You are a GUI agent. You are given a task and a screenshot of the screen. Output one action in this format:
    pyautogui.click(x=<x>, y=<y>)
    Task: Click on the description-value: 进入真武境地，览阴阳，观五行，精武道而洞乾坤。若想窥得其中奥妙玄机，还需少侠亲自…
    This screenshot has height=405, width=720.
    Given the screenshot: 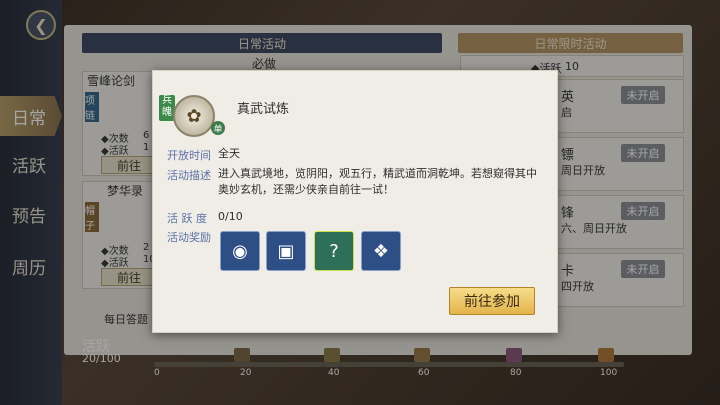 What is the action you would take?
    pyautogui.click(x=377, y=181)
    